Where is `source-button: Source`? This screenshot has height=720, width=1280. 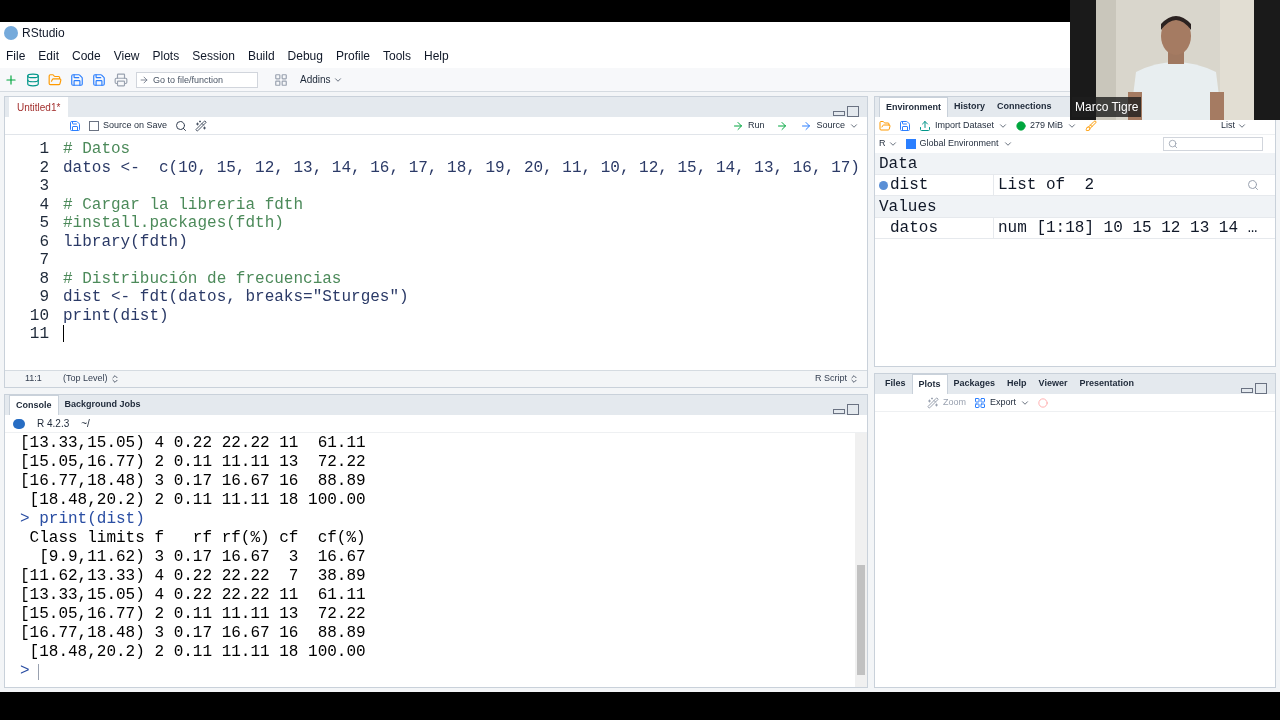
source-button: Source is located at coordinates (829, 125).